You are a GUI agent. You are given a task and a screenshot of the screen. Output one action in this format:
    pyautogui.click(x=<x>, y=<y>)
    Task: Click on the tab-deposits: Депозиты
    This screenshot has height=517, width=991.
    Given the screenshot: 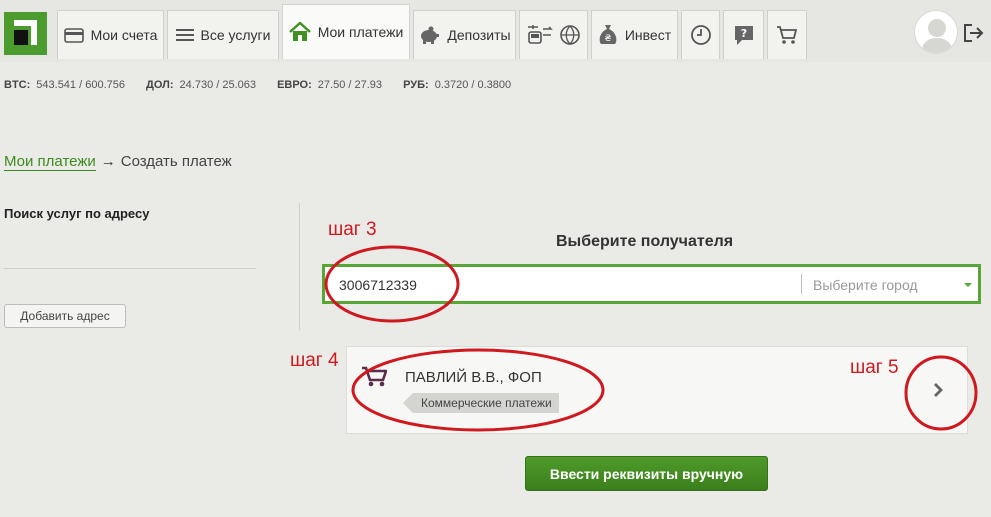 What is the action you would take?
    pyautogui.click(x=464, y=34)
    